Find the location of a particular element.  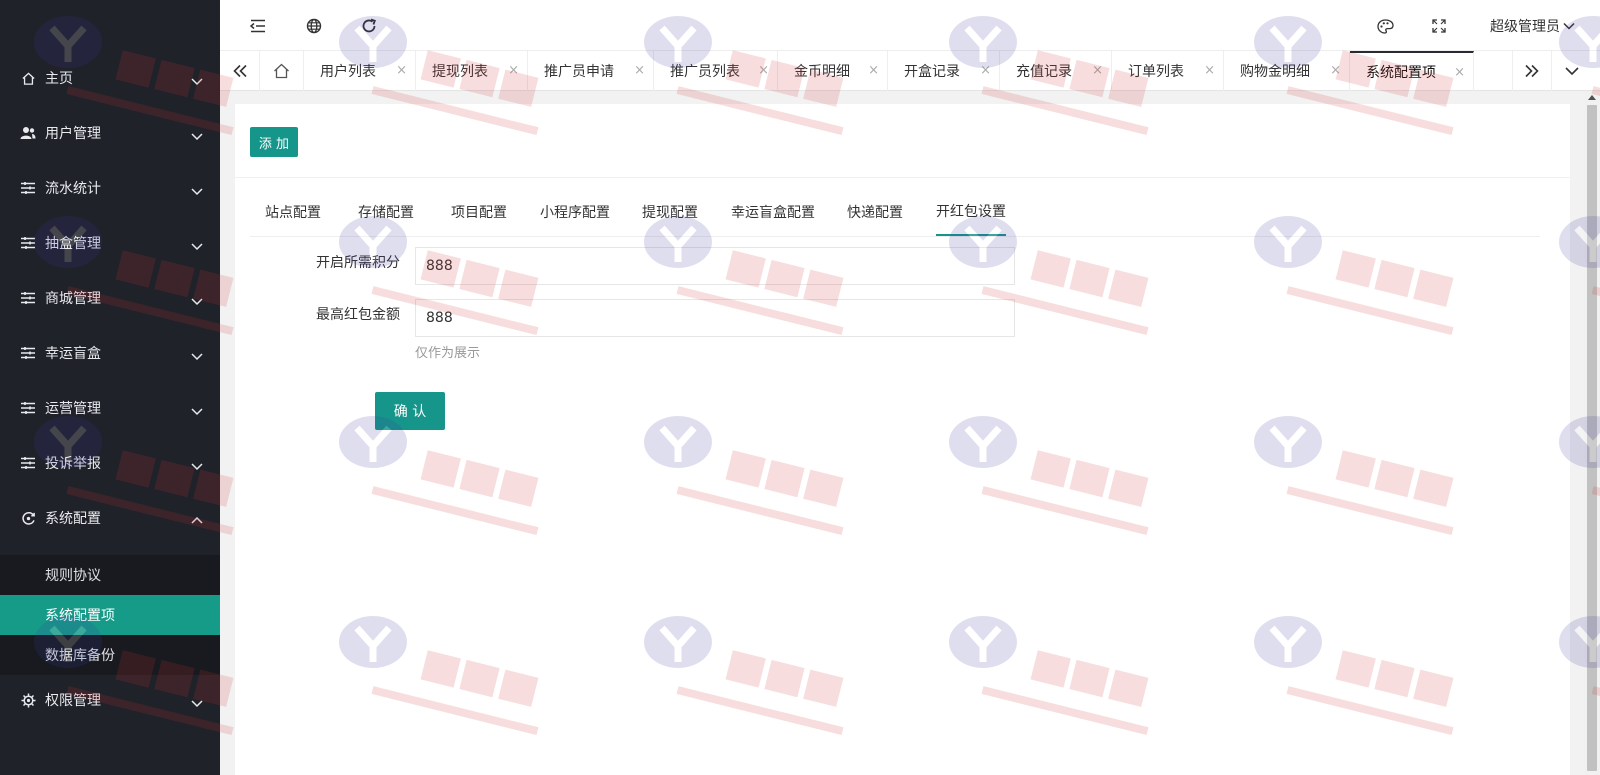

confirm-button: 确 认 is located at coordinates (410, 411).